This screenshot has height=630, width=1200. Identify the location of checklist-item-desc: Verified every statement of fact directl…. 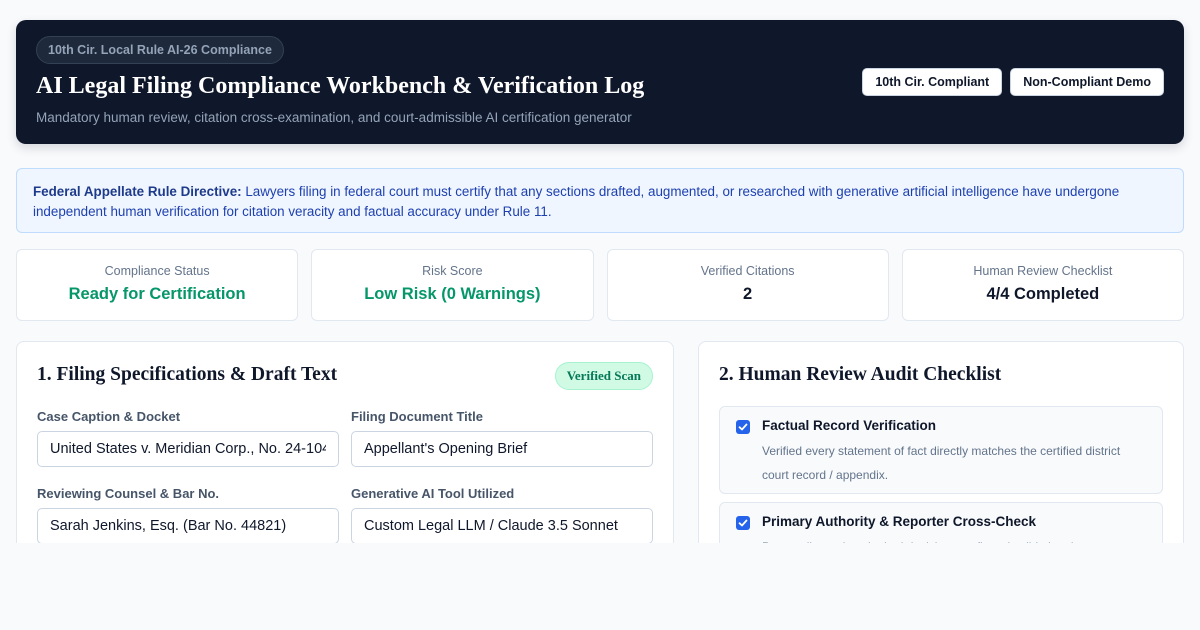
(941, 463).